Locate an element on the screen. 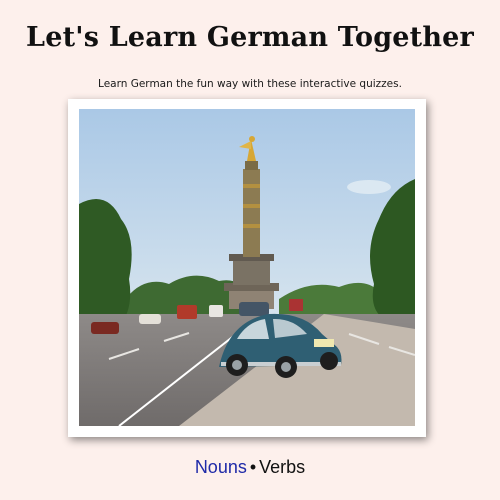 Image resolution: width=500 pixels, height=500 pixels. page-title: Let's Learn German Together is located at coordinates (250, 37).